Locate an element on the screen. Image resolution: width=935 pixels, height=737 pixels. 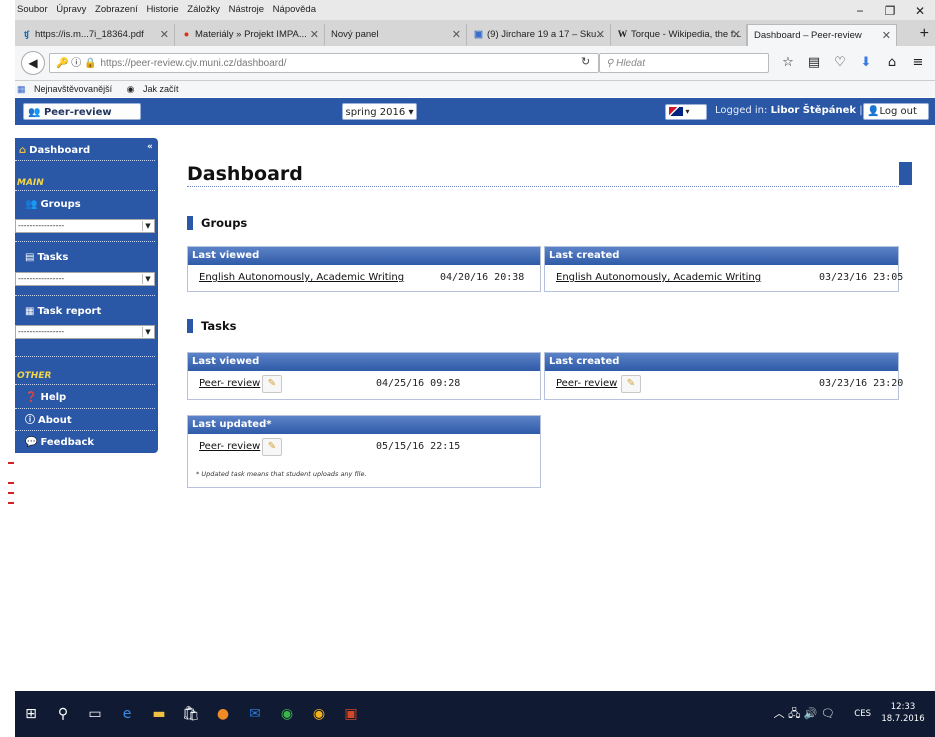
semester-select: spring 2016 ▾ is located at coordinates (379, 111).